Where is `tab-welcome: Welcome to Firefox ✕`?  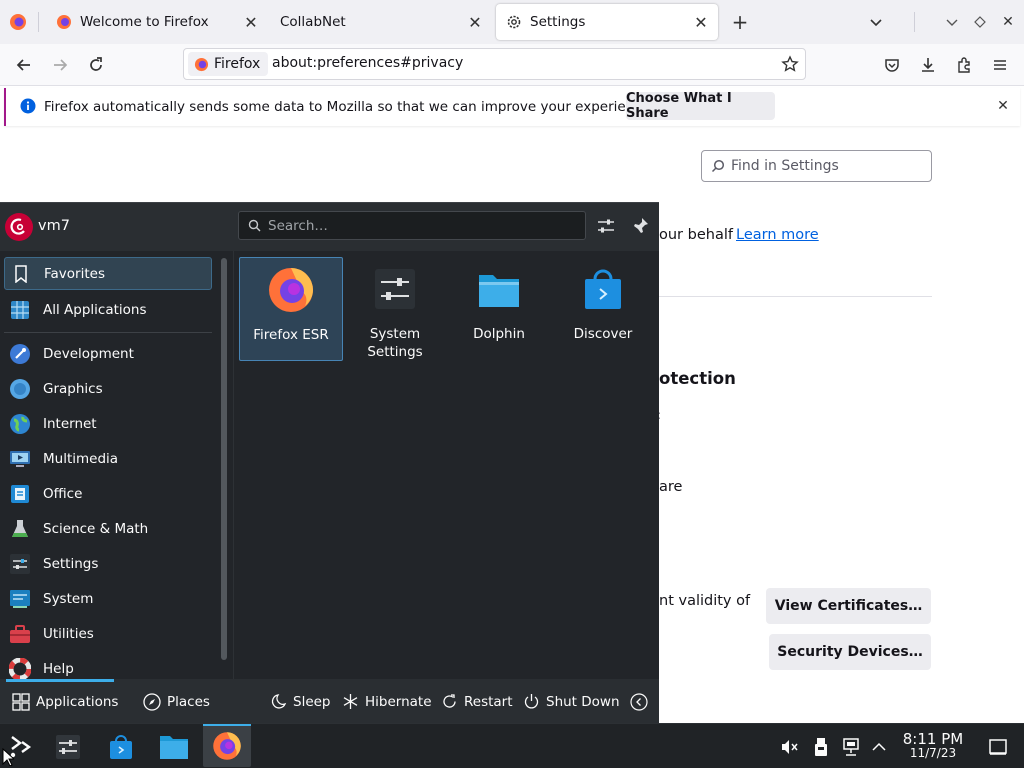 tab-welcome: Welcome to Firefox ✕ is located at coordinates (157, 22).